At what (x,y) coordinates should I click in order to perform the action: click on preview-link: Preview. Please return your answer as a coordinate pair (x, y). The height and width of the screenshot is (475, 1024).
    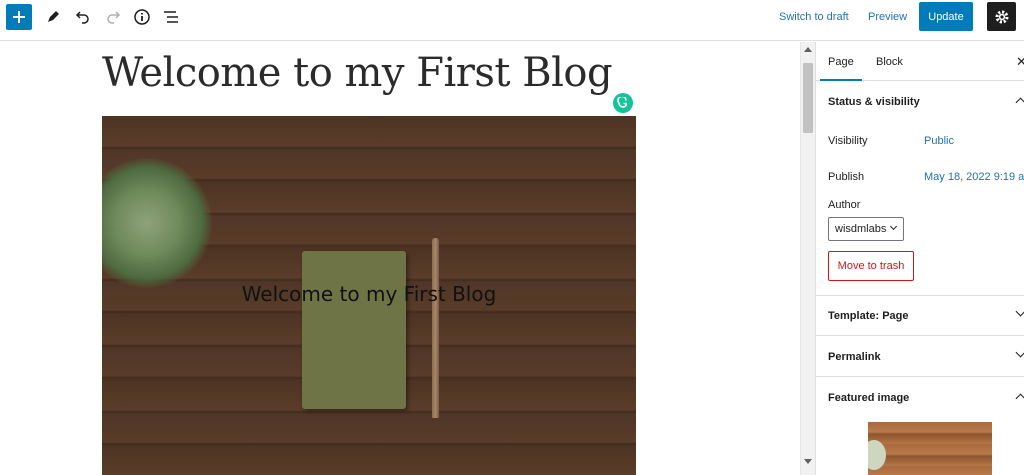
    Looking at the image, I should click on (887, 17).